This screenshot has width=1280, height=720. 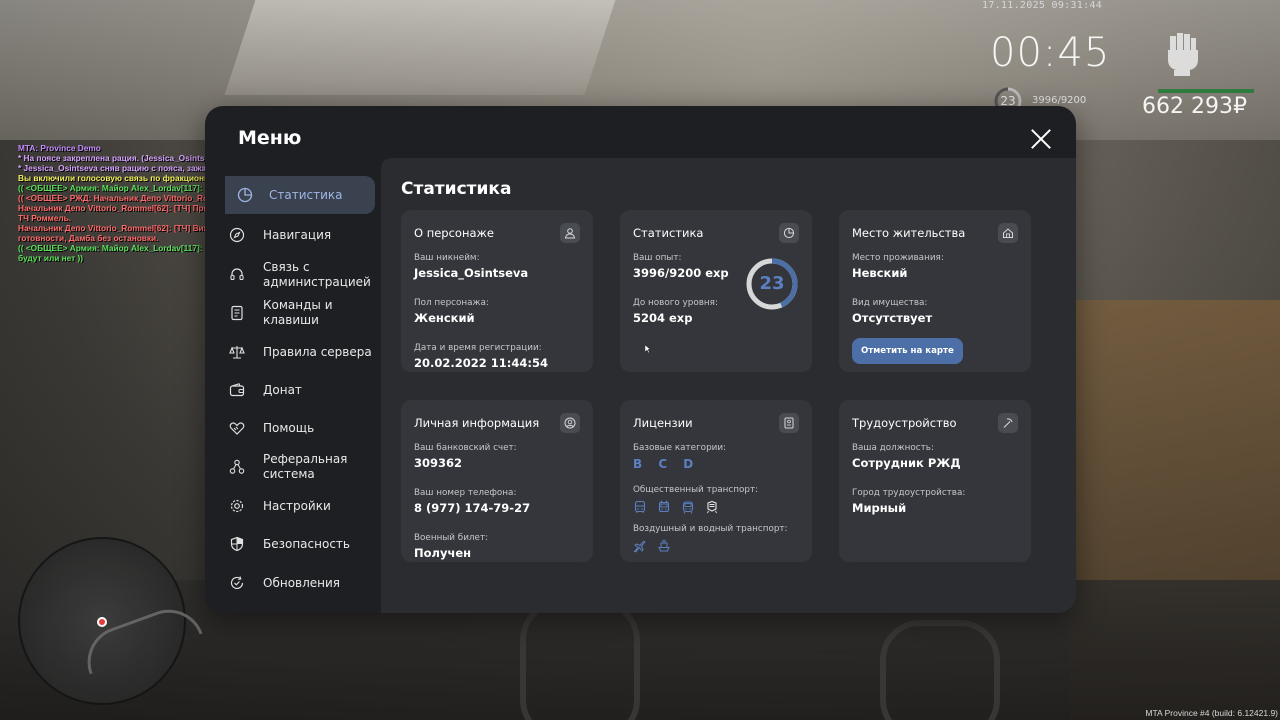 What do you see at coordinates (789, 423) in the screenshot?
I see `id-card-icon` at bounding box center [789, 423].